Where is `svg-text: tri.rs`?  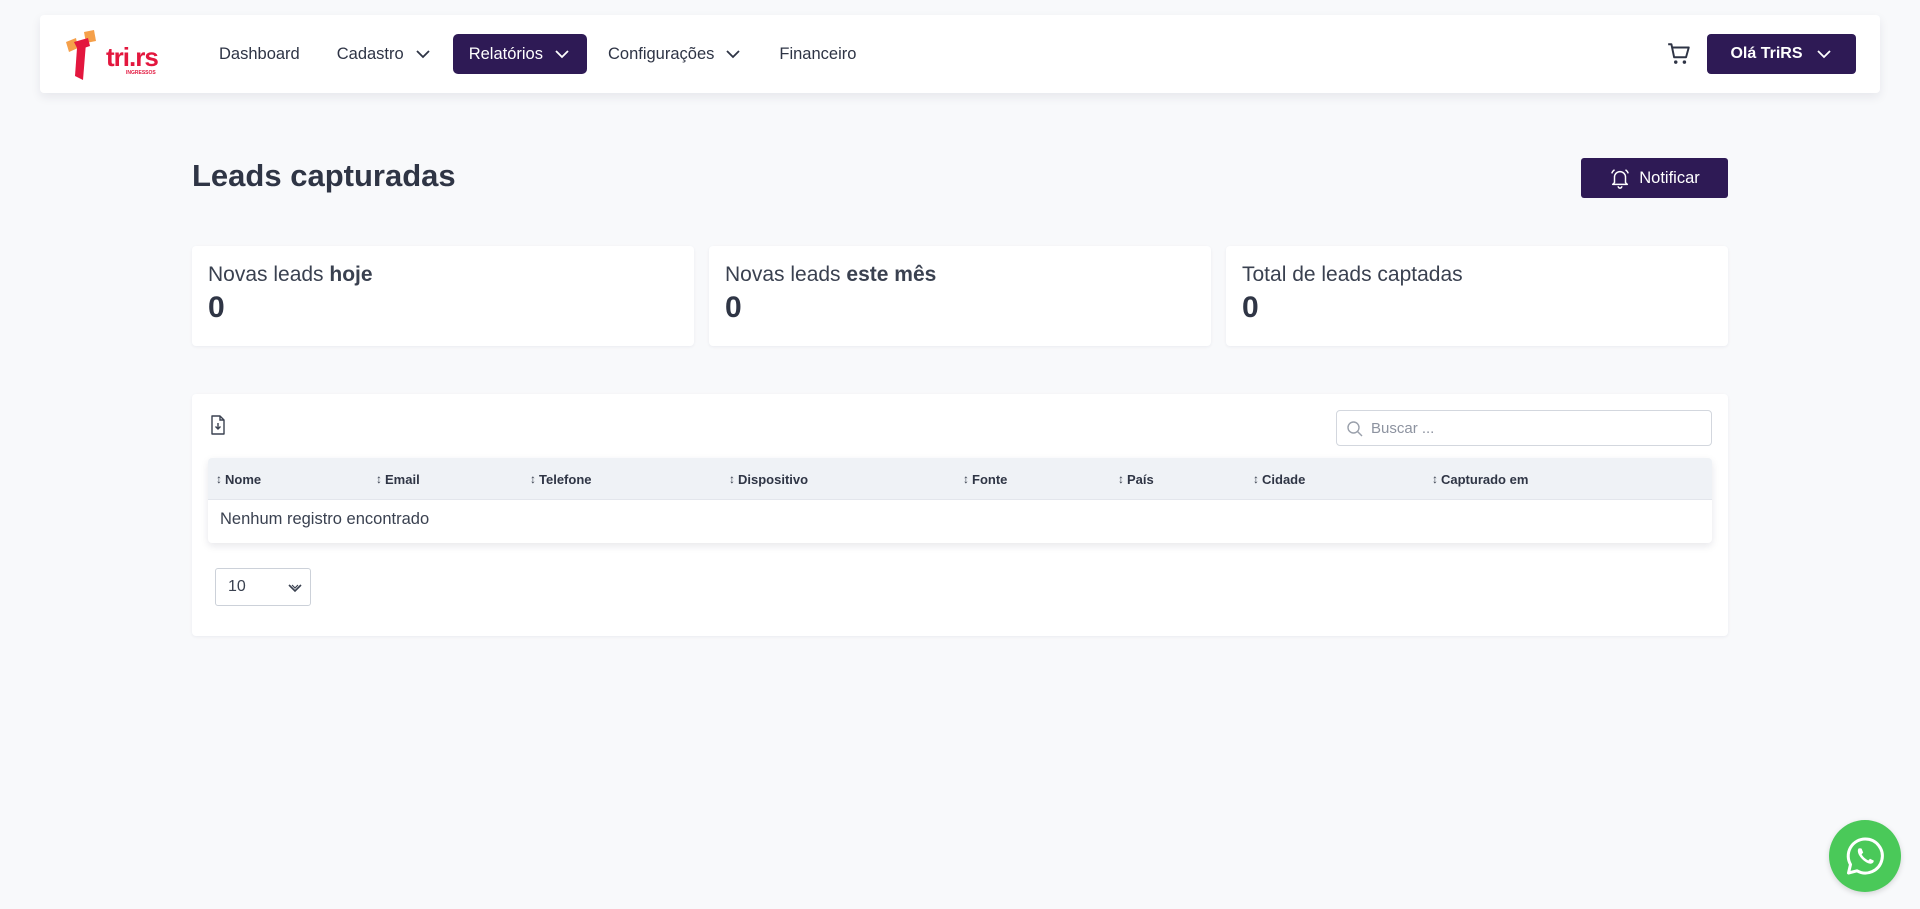
svg-text: tri.rs is located at coordinates (132, 57).